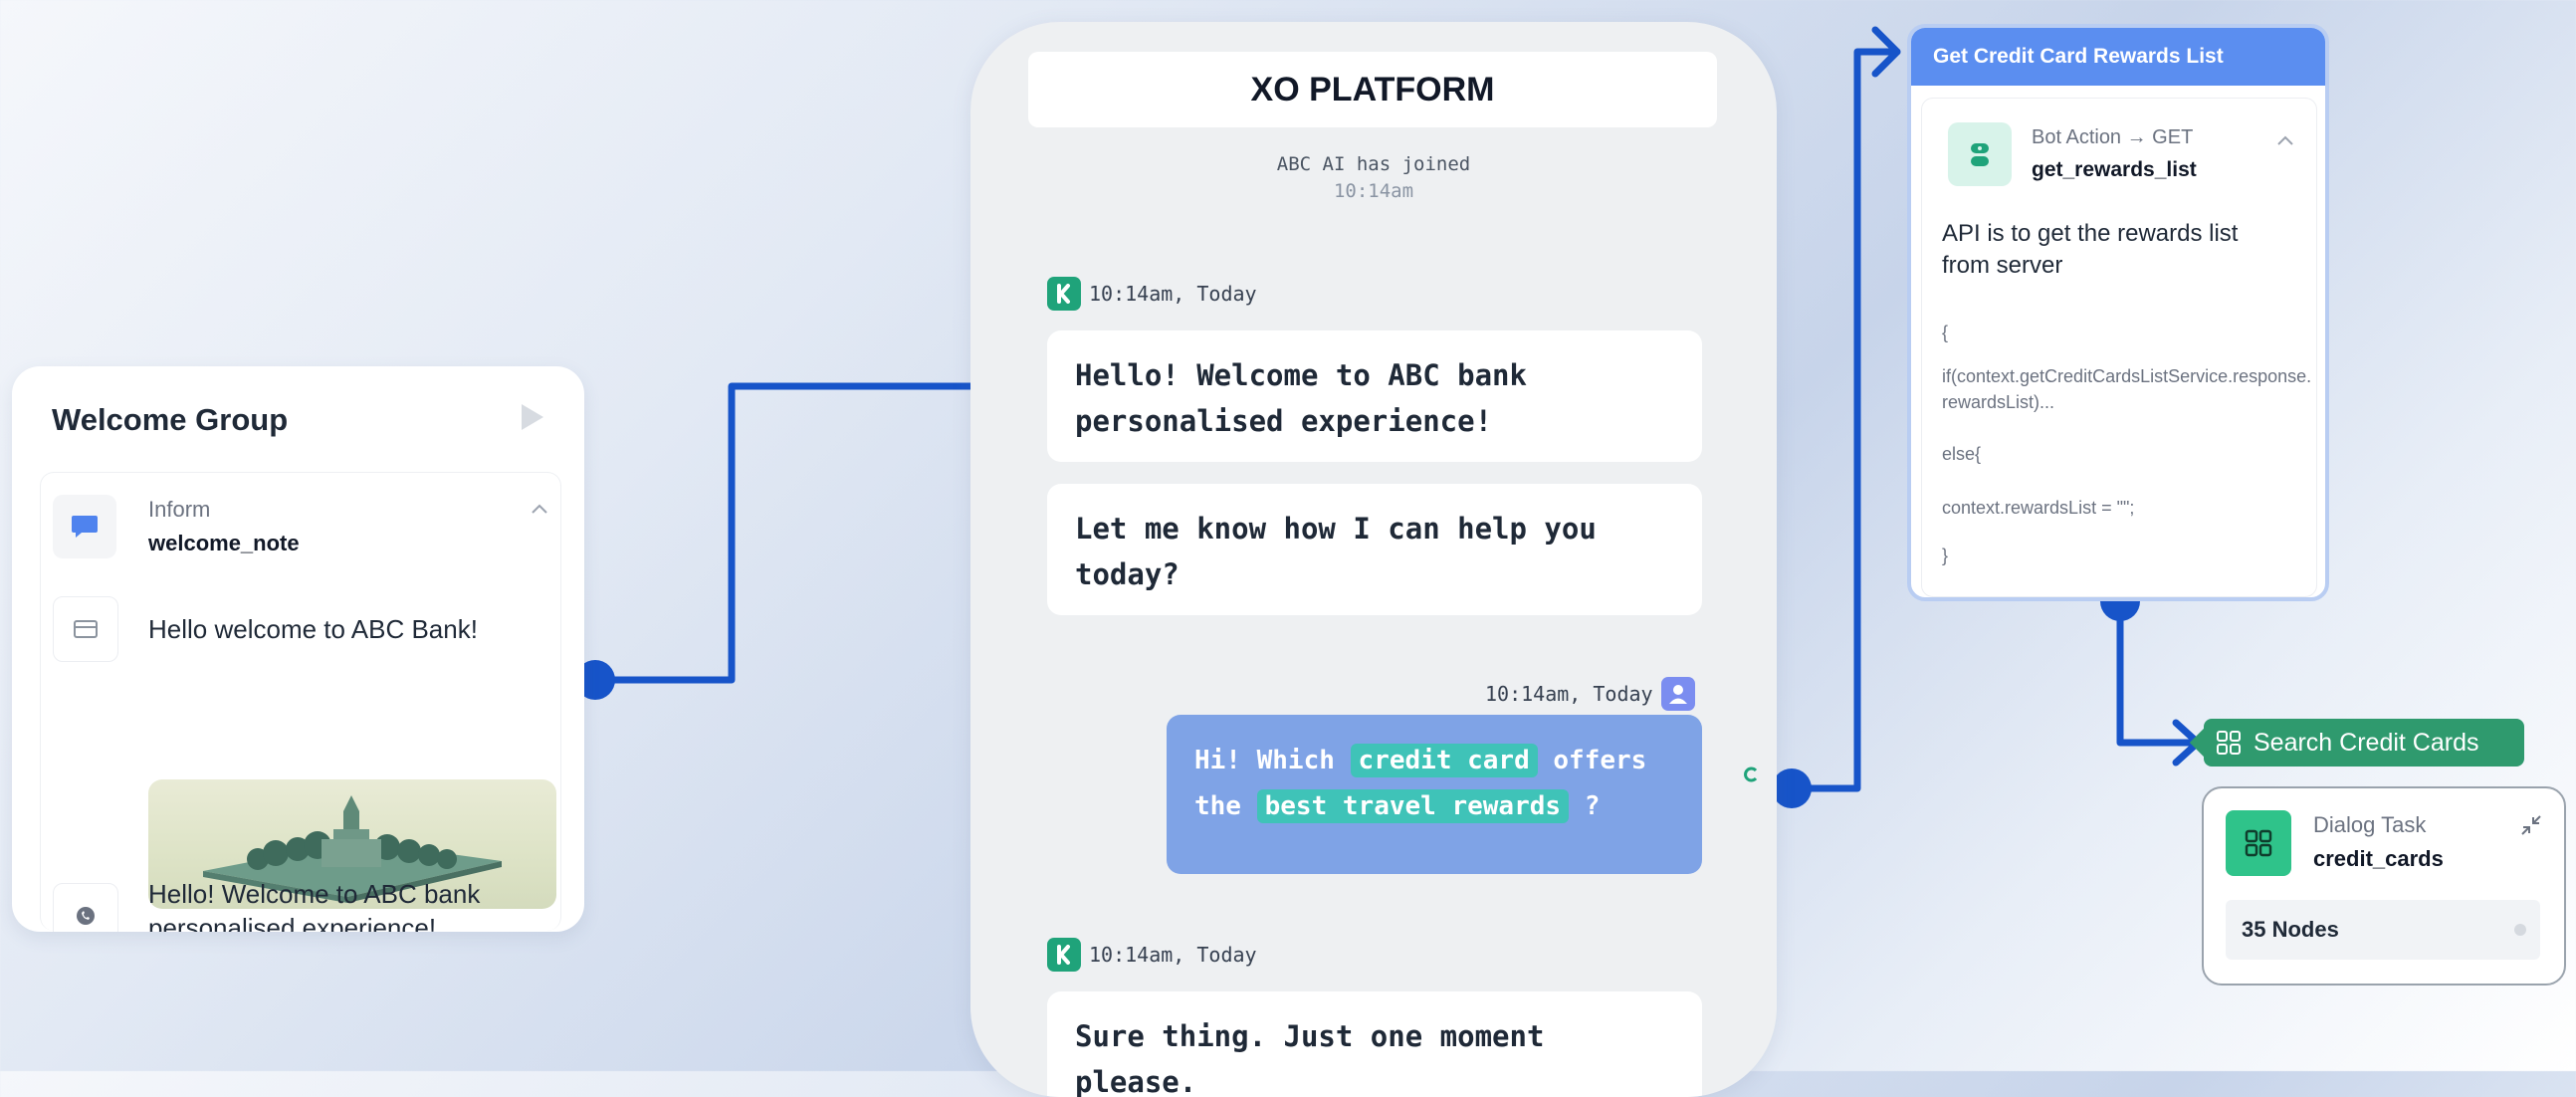 Image resolution: width=2576 pixels, height=1097 pixels. Describe the element at coordinates (532, 417) in the screenshot. I see `play-icon` at that location.